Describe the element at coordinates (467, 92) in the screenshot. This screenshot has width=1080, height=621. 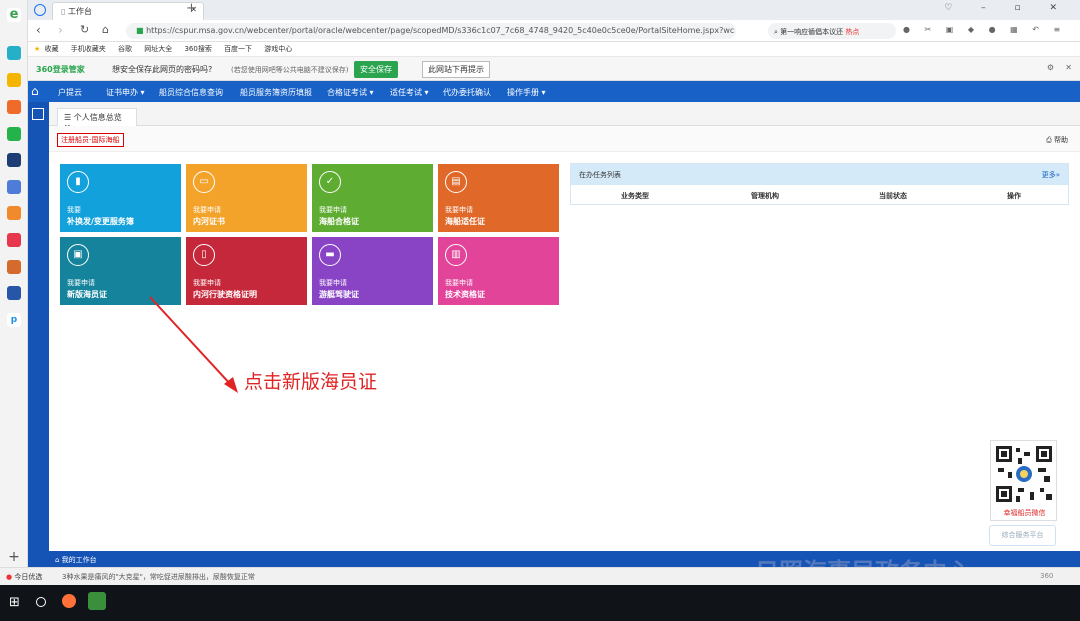
I see `nav-item: 代办委托确认` at that location.